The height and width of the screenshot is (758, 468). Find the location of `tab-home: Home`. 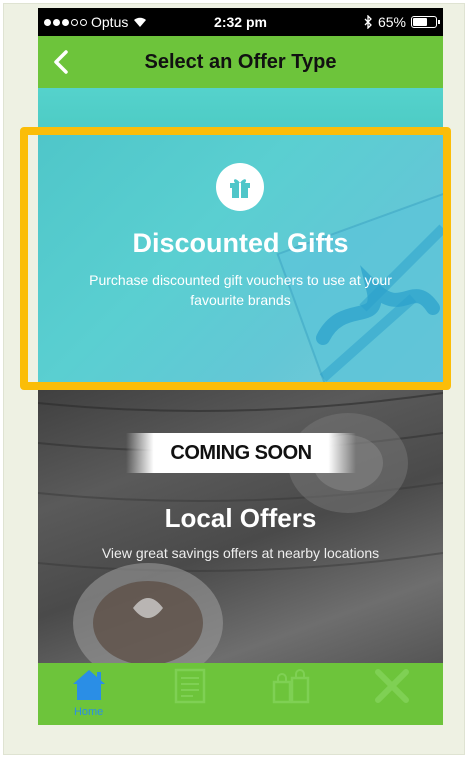

tab-home: Home is located at coordinates (88, 694).